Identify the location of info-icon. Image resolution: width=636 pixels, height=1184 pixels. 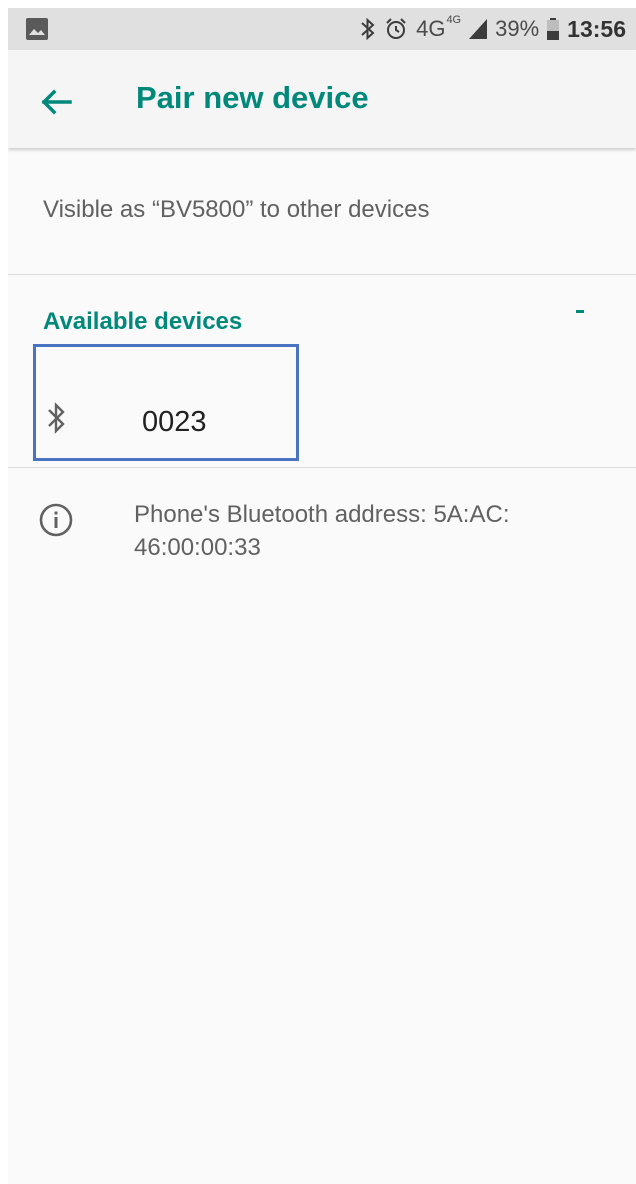
(56, 520).